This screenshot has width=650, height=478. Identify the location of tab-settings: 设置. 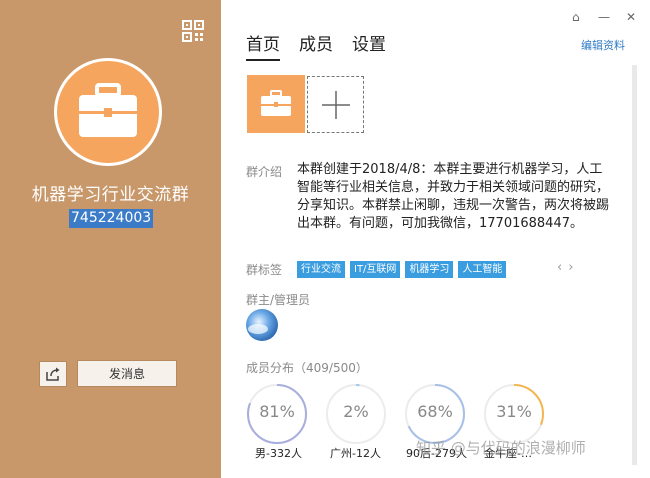
(369, 45).